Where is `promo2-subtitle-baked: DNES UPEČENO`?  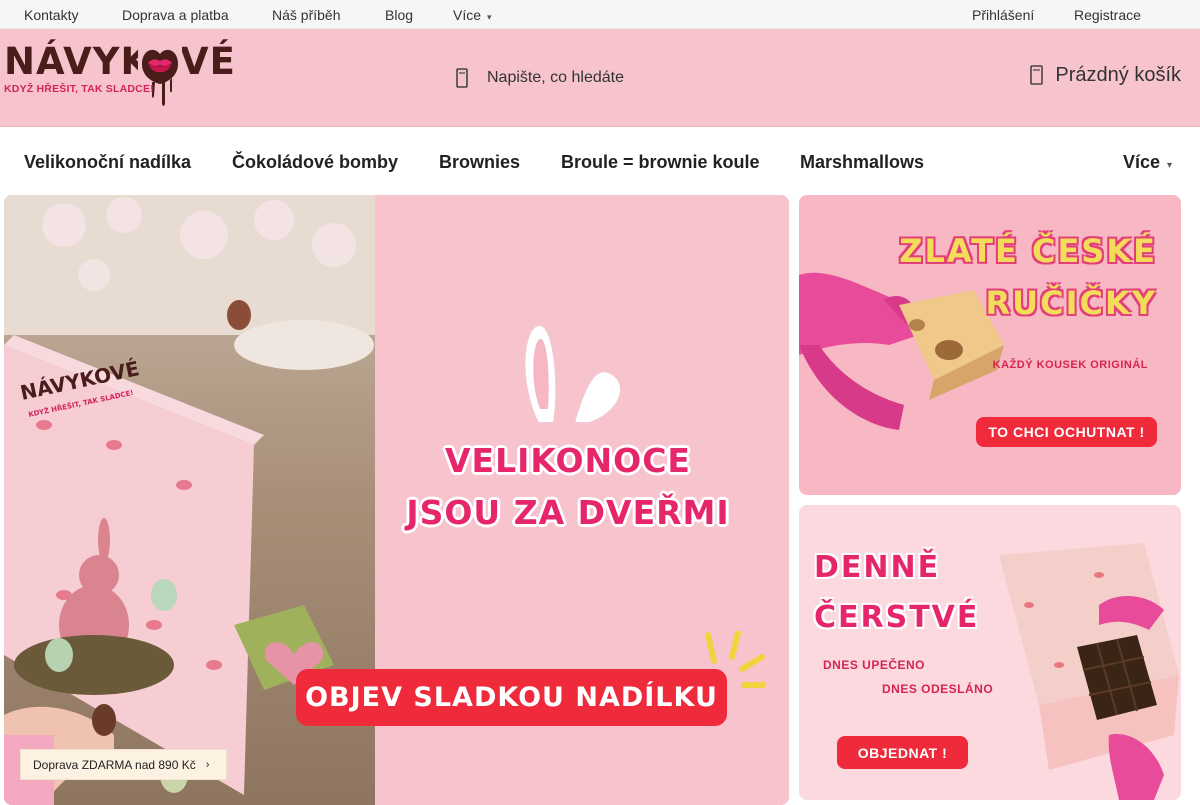 promo2-subtitle-baked: DNES UPEČENO is located at coordinates (874, 665).